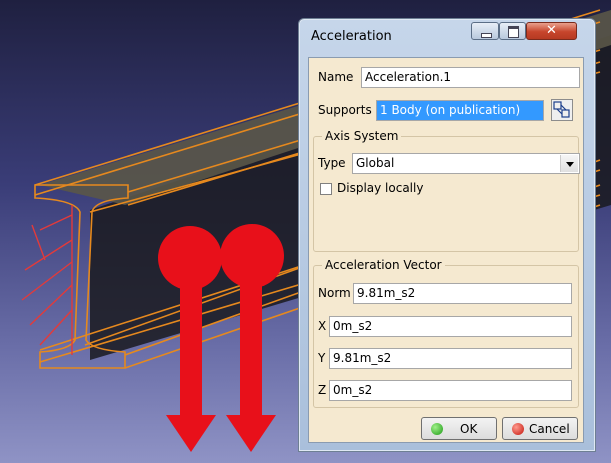 The height and width of the screenshot is (463, 611). I want to click on dialog-title: Acceleration, so click(351, 36).